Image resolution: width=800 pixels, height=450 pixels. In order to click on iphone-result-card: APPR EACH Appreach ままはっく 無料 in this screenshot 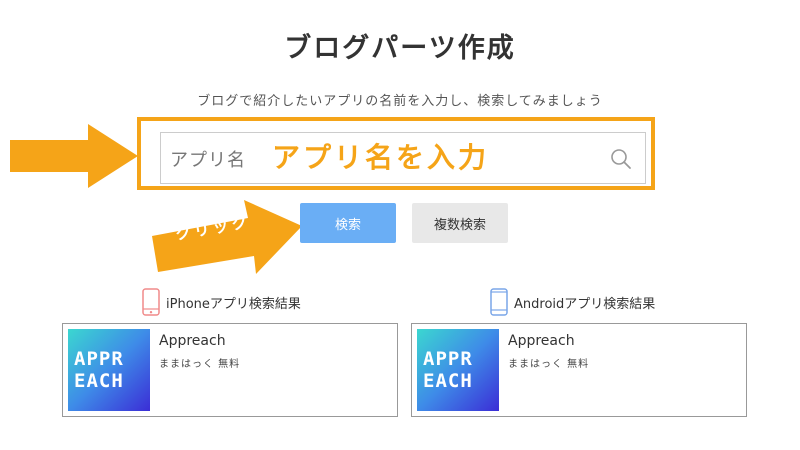, I will do `click(230, 370)`.